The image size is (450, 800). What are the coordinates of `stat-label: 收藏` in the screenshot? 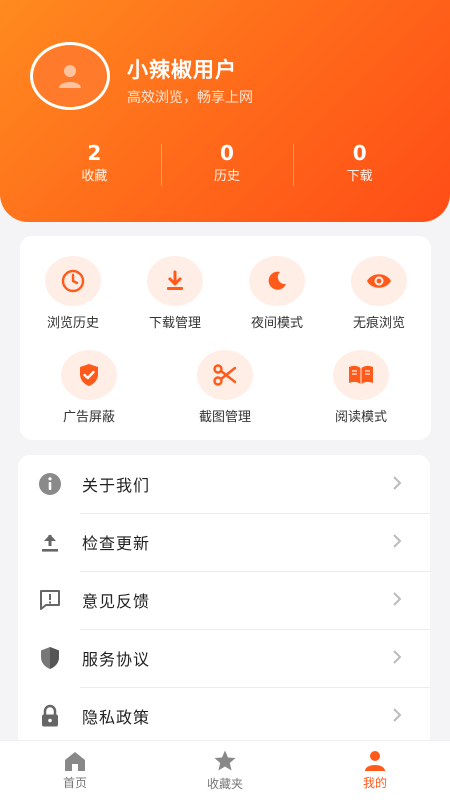 It's located at (94, 176).